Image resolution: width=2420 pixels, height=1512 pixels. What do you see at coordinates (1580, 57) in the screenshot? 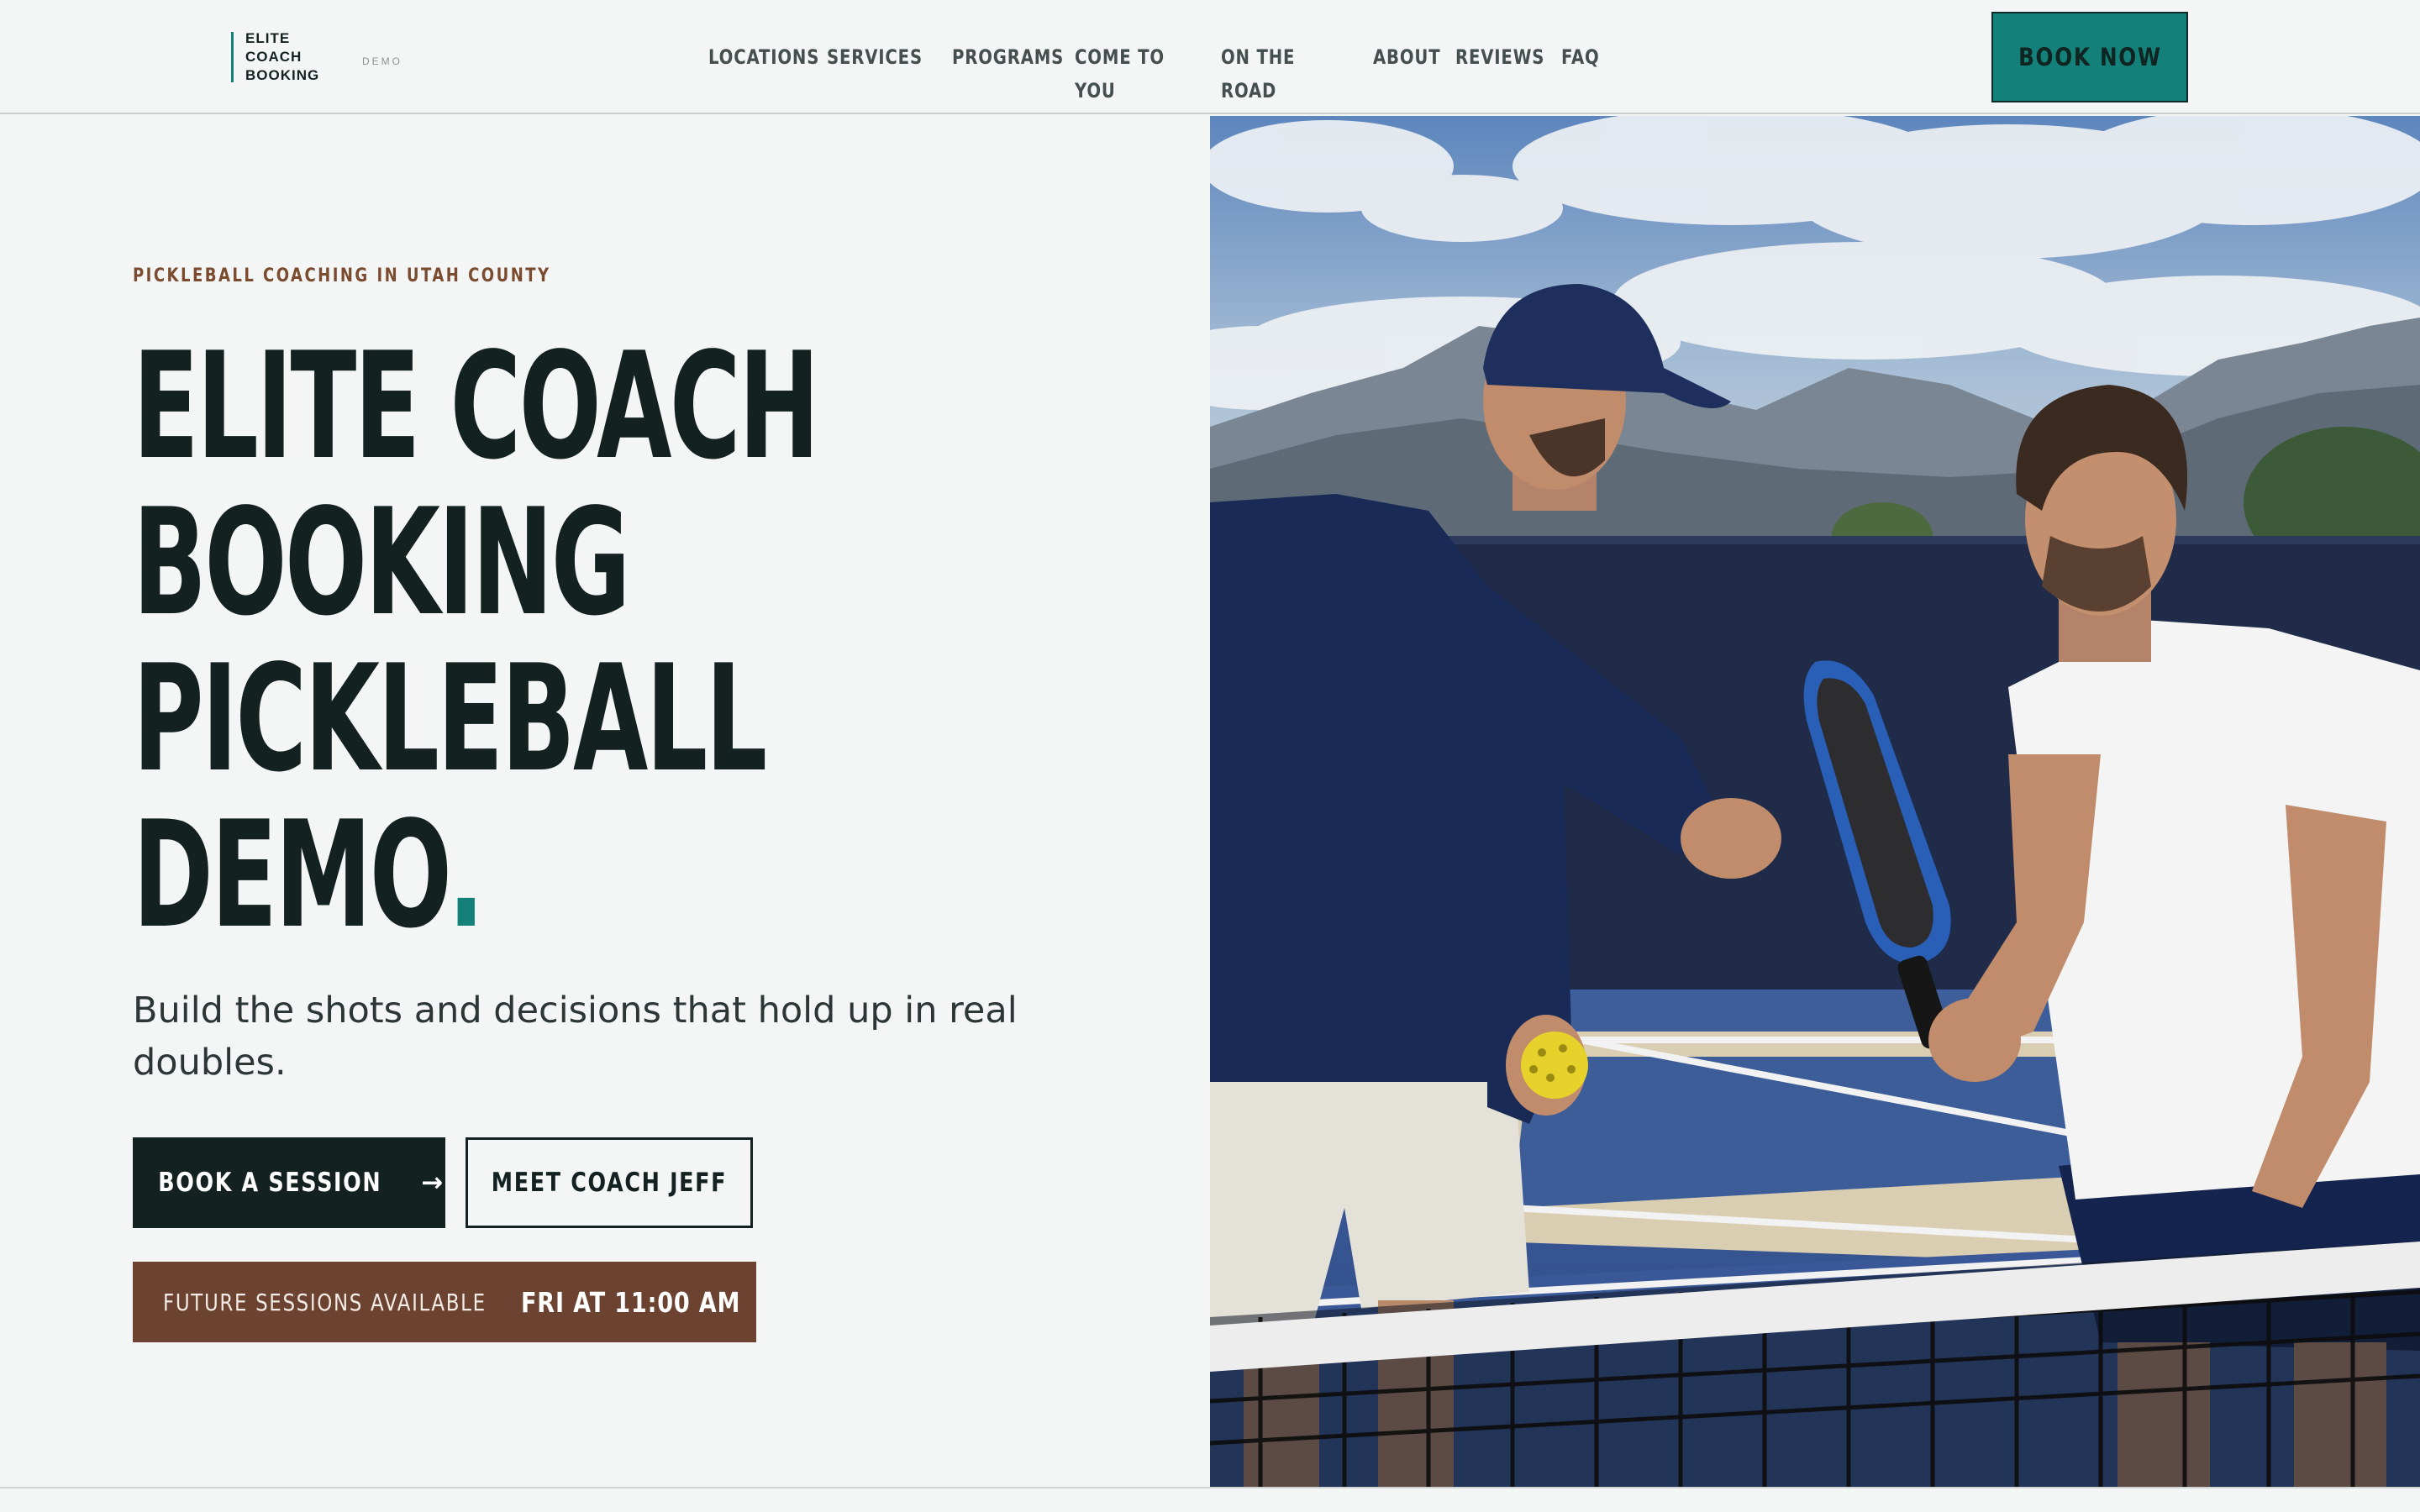
I see `nav-faq: FAQ` at bounding box center [1580, 57].